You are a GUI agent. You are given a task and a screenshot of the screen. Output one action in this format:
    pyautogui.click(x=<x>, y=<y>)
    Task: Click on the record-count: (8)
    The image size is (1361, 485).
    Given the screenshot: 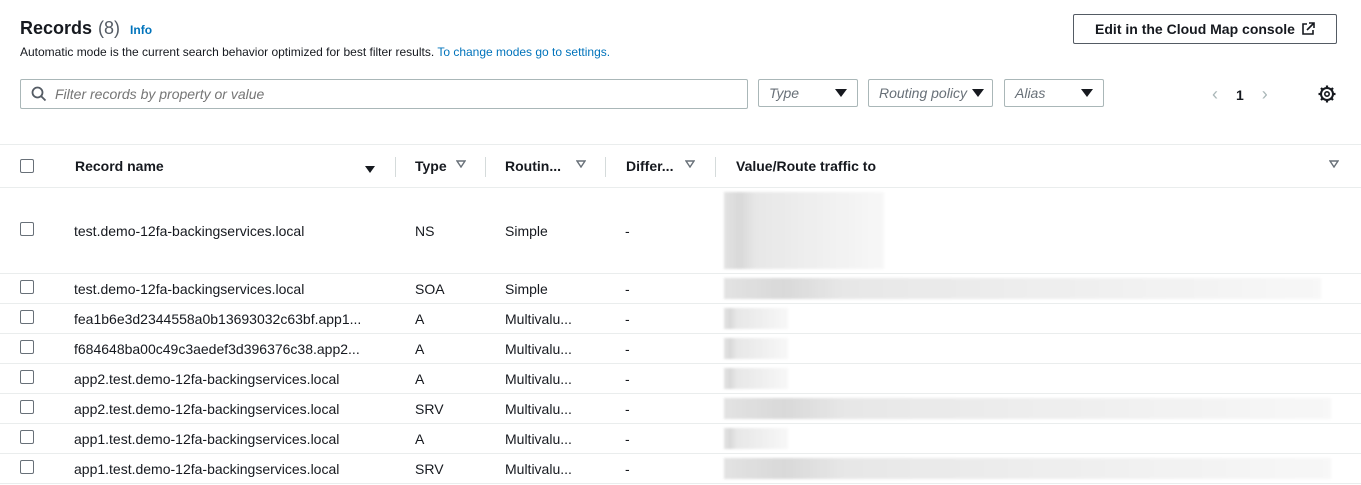 What is the action you would take?
    pyautogui.click(x=109, y=28)
    